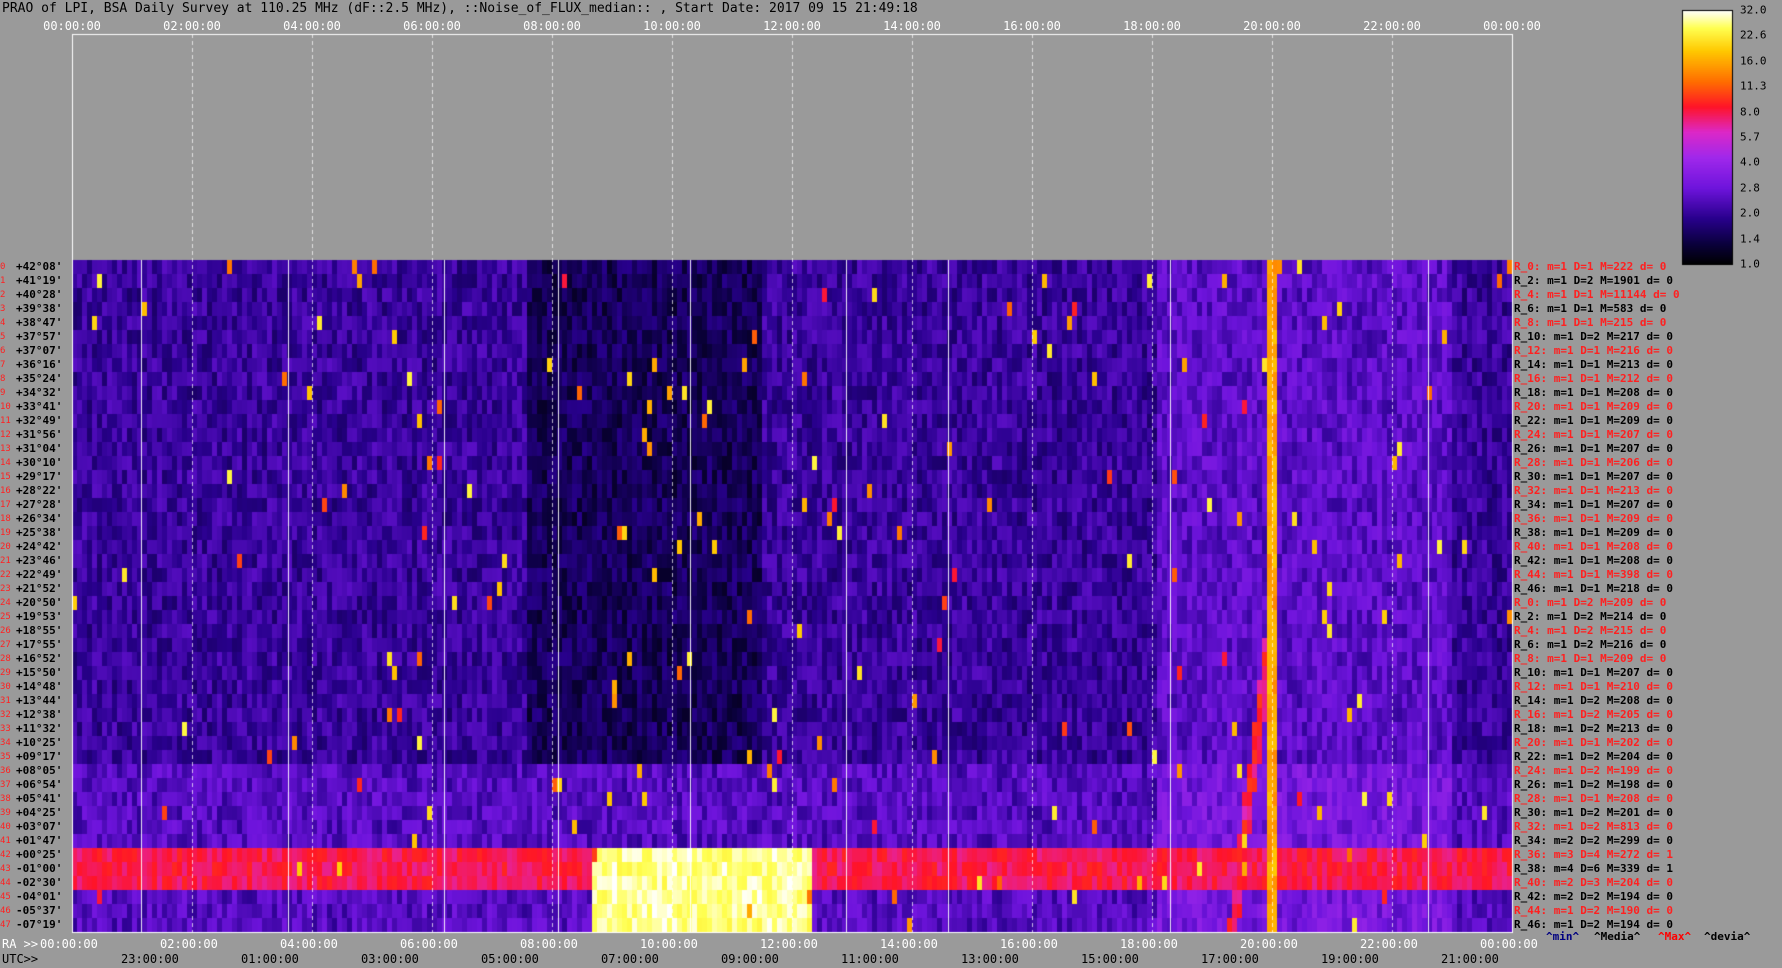  Describe the element at coordinates (3, 365) in the screenshot. I see `row-index-label: 7` at that location.